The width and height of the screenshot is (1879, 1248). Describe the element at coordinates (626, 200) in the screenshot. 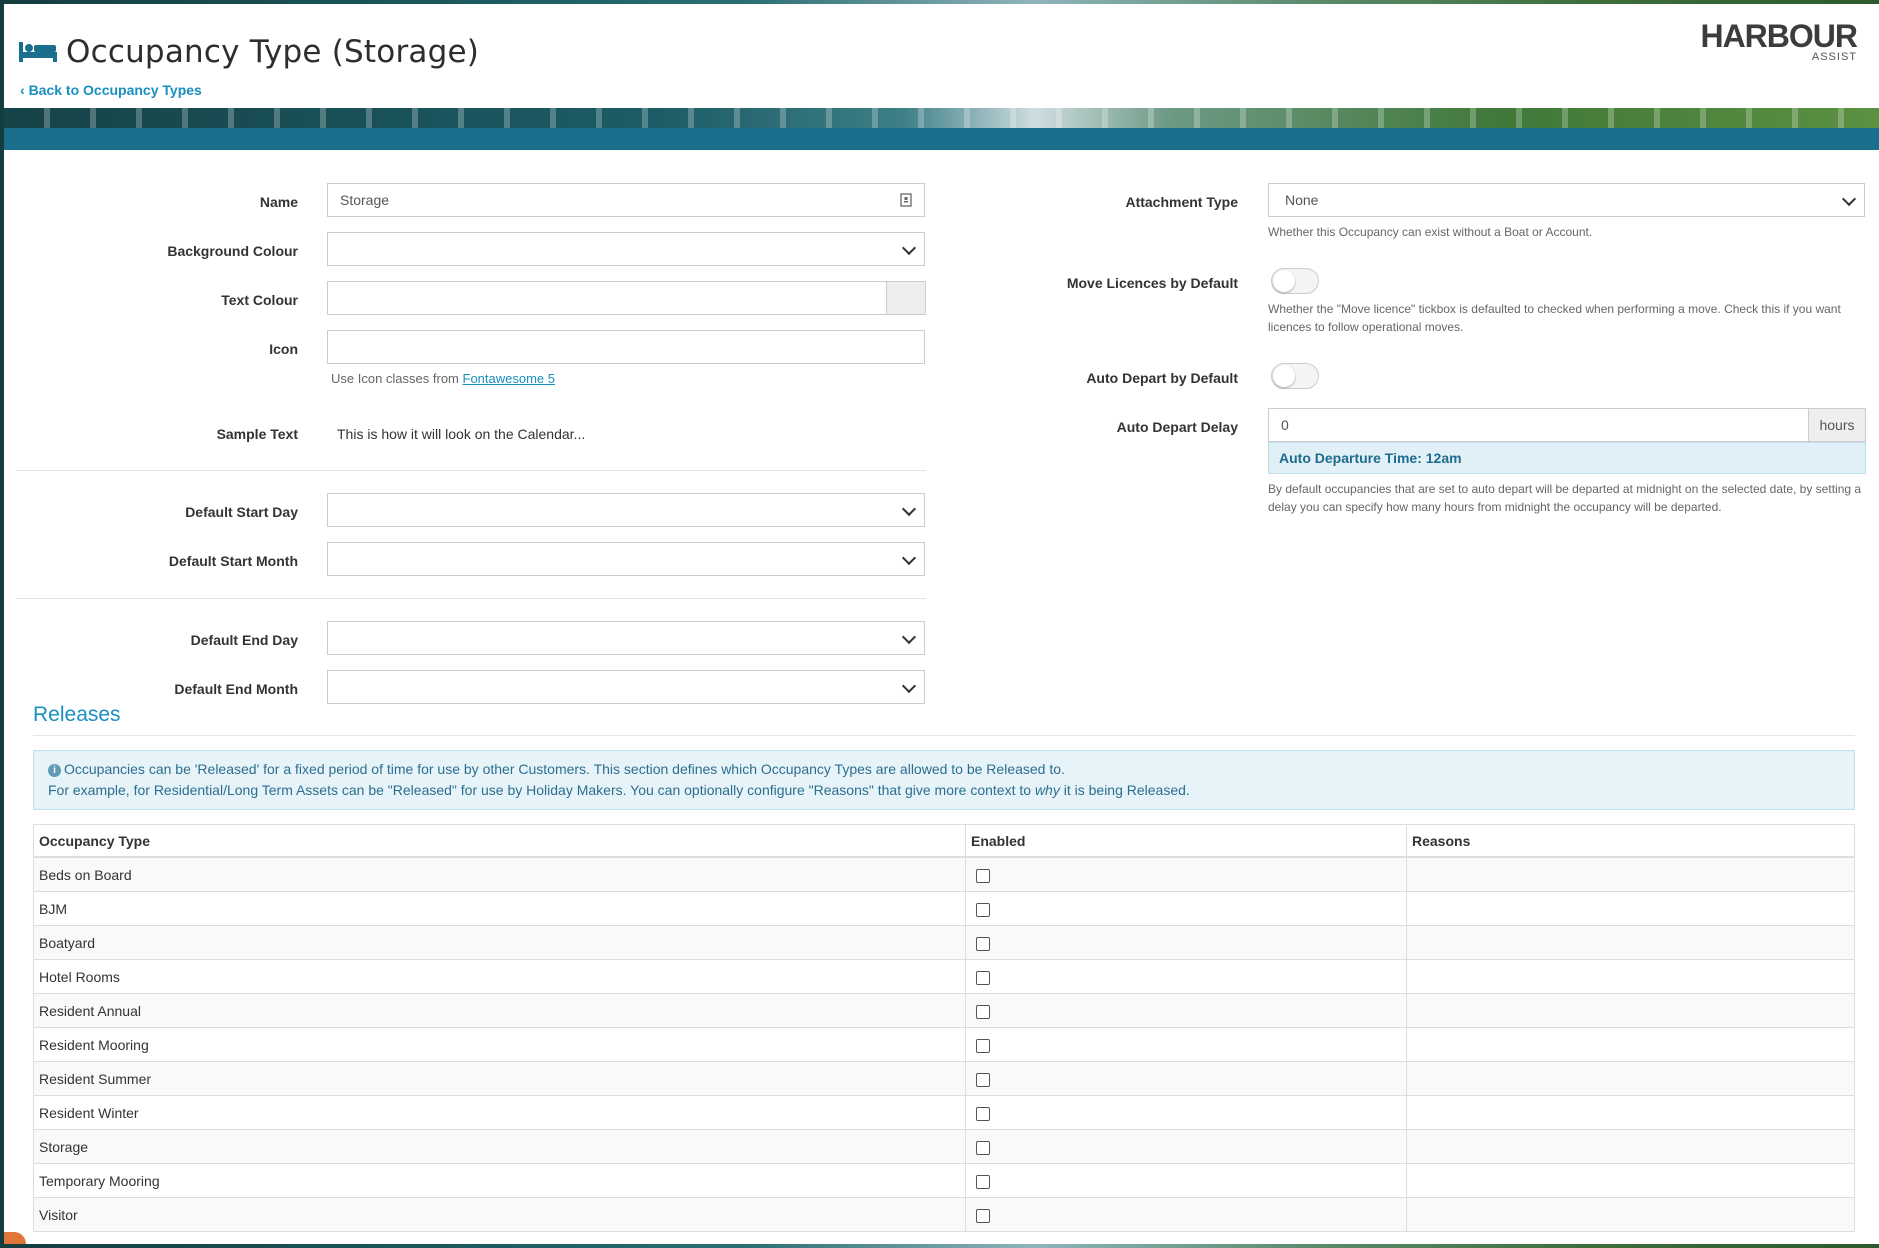

I see `name-input: Storage` at that location.